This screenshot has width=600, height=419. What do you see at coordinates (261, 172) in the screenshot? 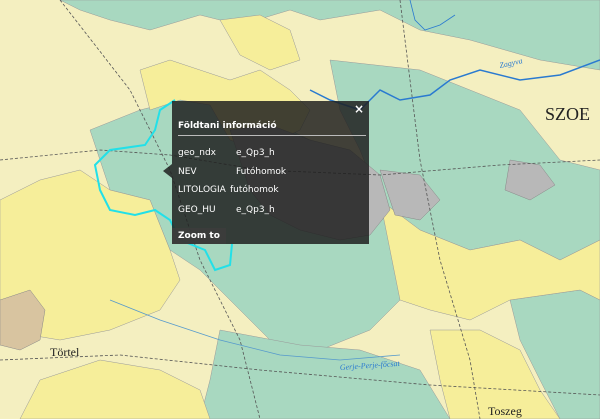
I see `attribute-value: Futóhomok` at bounding box center [261, 172].